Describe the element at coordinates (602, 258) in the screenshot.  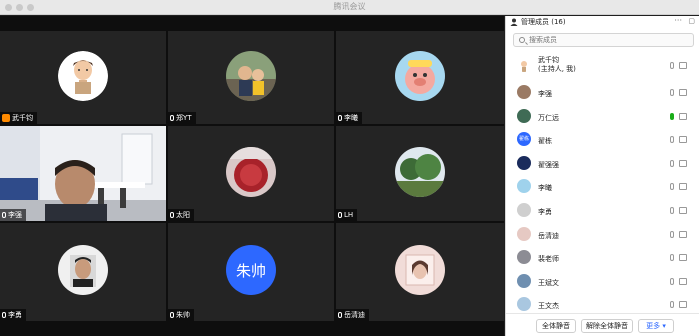
I see `list-item: 裴老师` at that location.